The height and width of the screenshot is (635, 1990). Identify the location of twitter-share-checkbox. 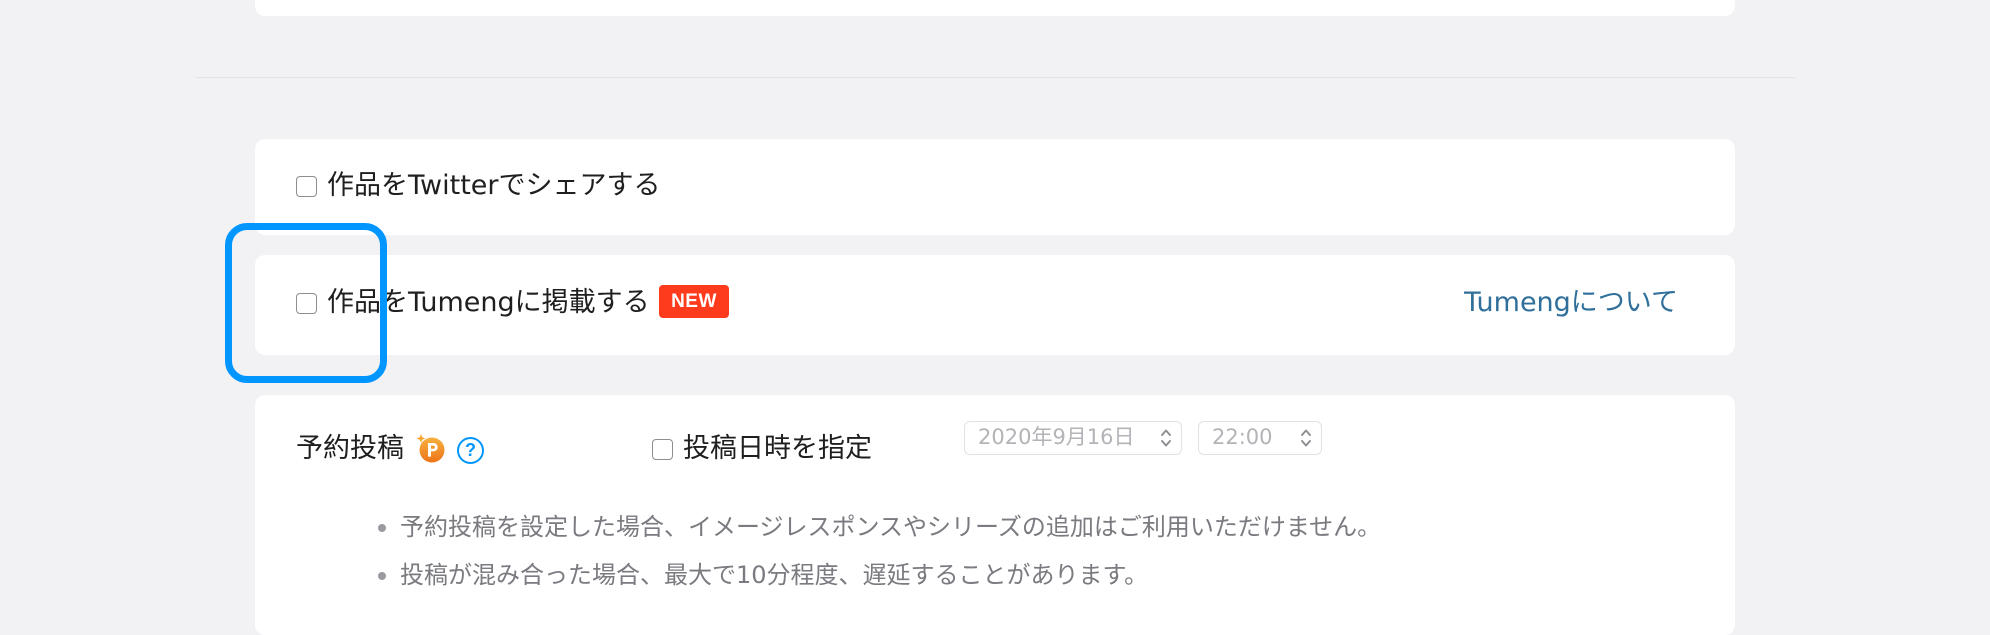
(306, 186).